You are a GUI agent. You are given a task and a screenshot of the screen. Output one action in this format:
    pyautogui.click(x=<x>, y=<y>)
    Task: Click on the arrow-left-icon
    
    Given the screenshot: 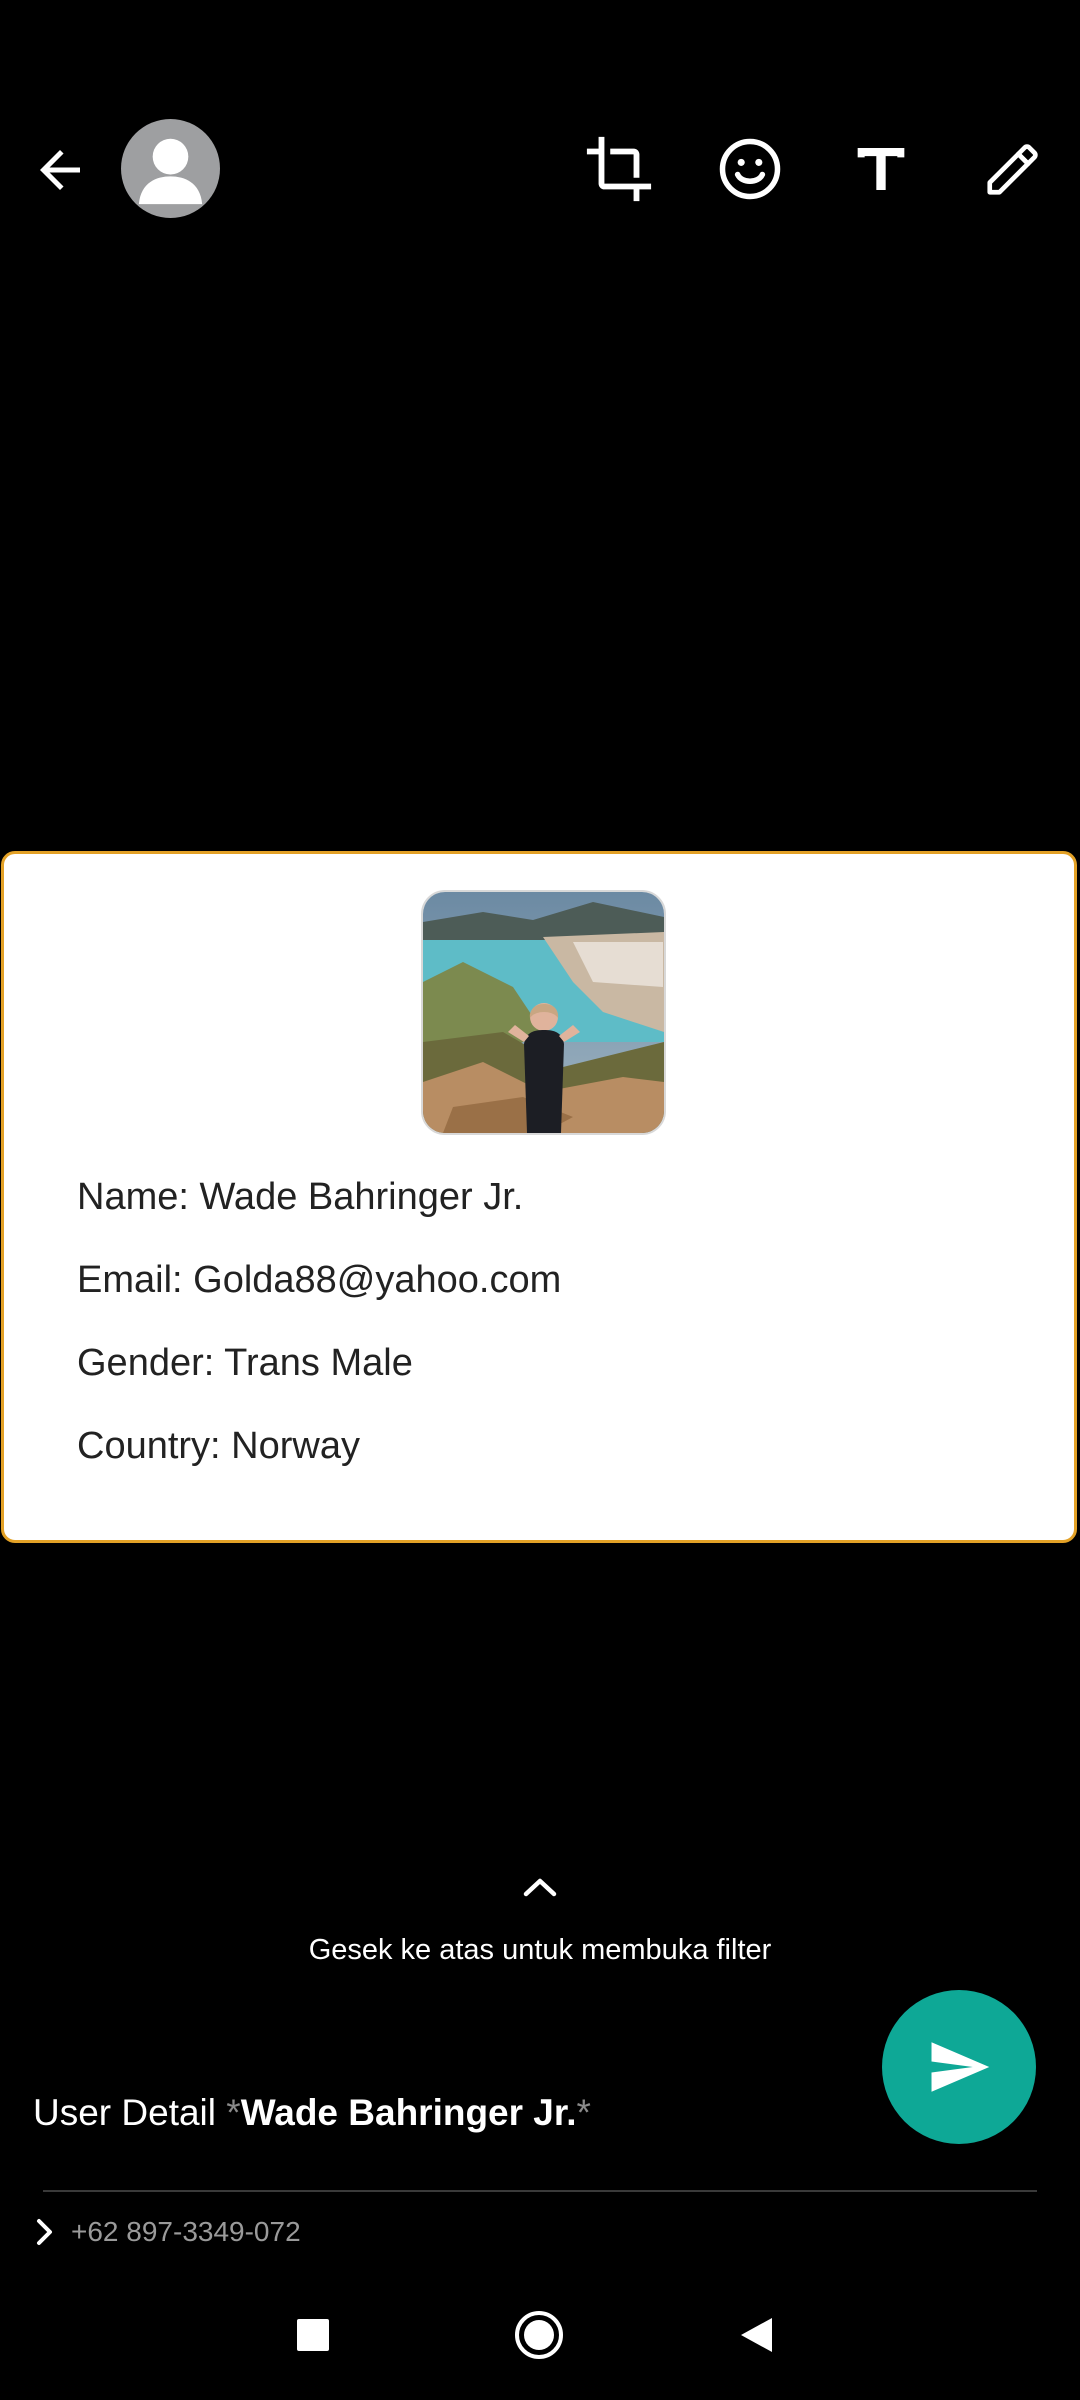 What is the action you would take?
    pyautogui.click(x=60, y=170)
    